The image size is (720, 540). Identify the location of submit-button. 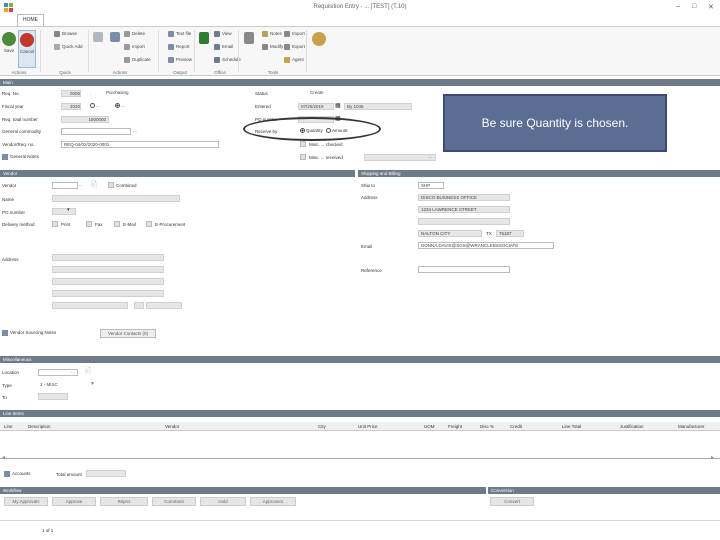
(249, 39).